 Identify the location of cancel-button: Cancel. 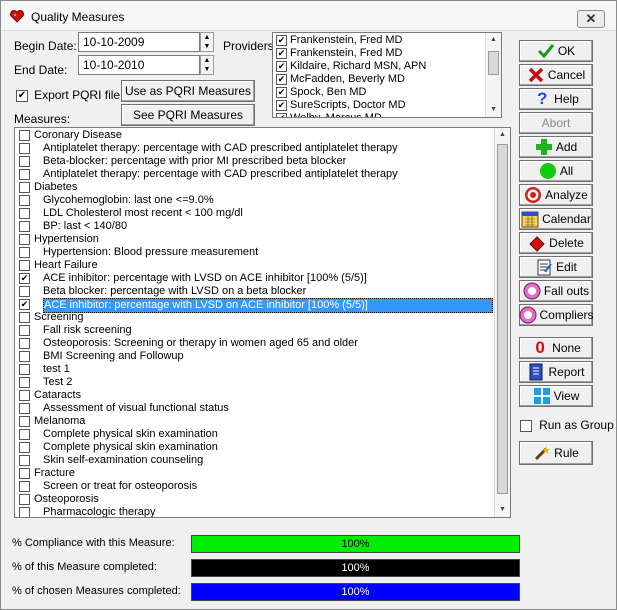
(556, 75).